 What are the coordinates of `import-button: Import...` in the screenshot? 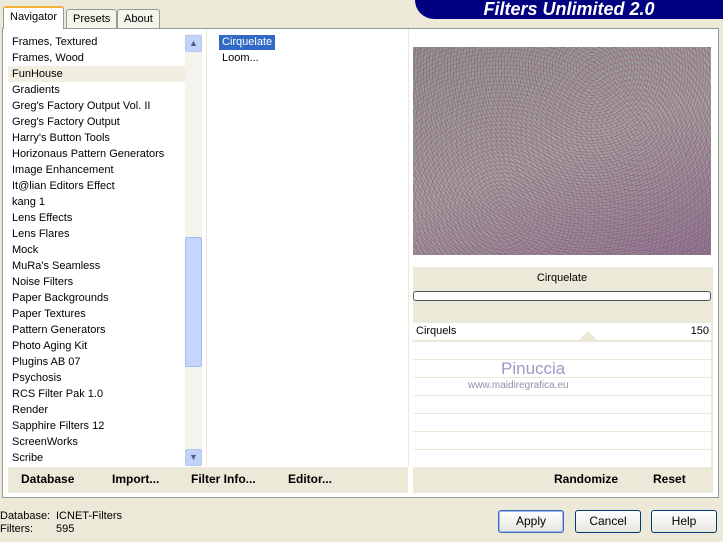 It's located at (135, 479).